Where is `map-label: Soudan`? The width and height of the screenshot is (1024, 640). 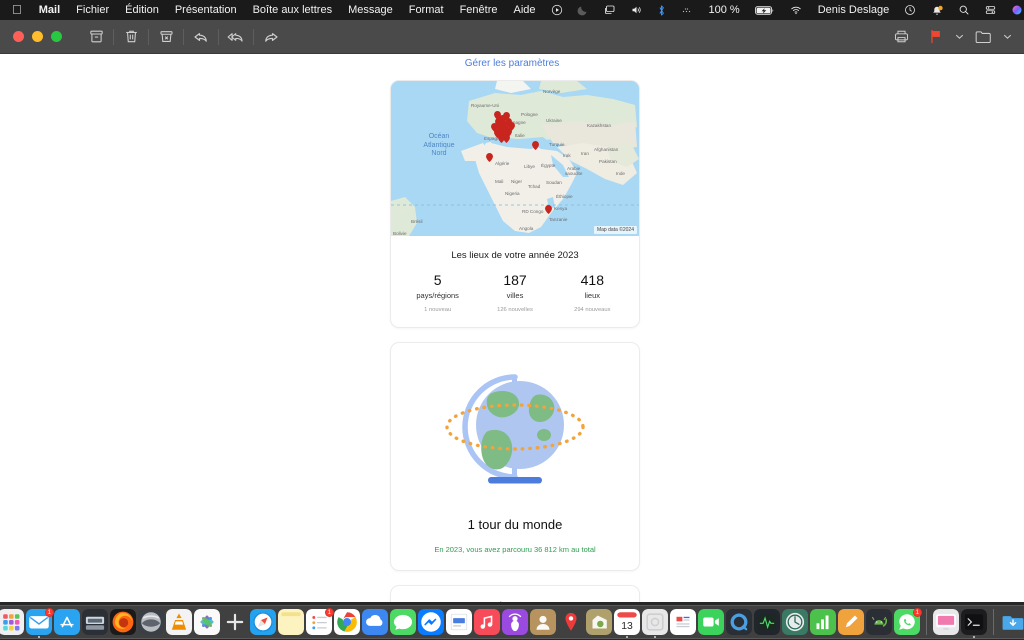 map-label: Soudan is located at coordinates (554, 182).